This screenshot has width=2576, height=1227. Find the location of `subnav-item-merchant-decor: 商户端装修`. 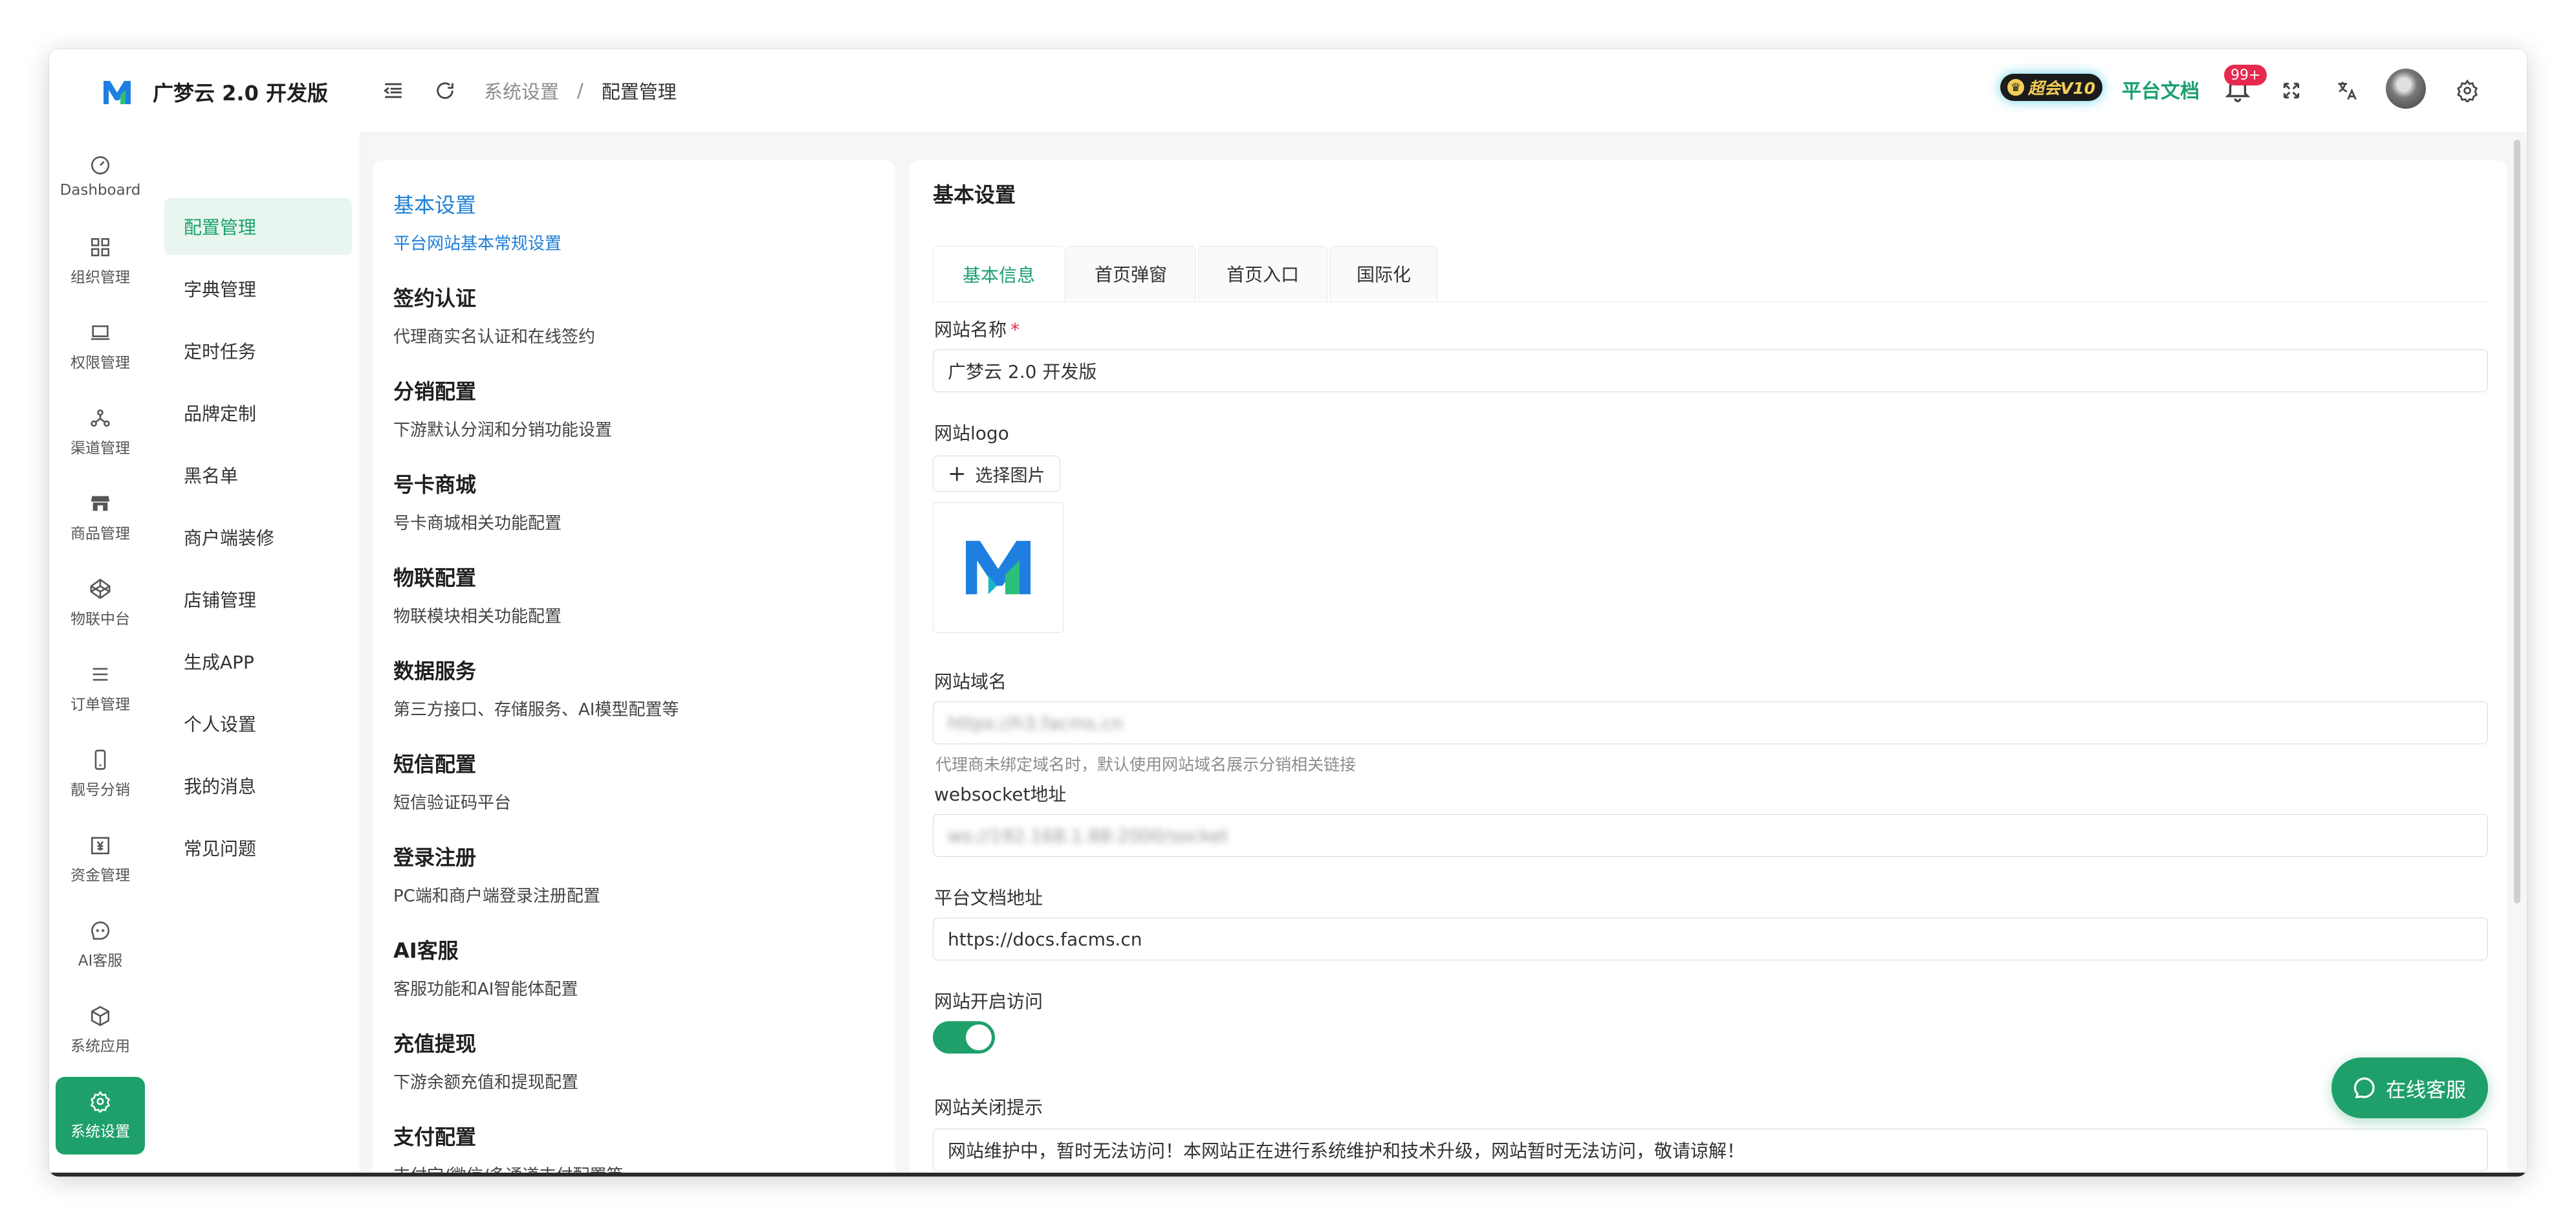

subnav-item-merchant-decor: 商户端装修 is located at coordinates (258, 537).